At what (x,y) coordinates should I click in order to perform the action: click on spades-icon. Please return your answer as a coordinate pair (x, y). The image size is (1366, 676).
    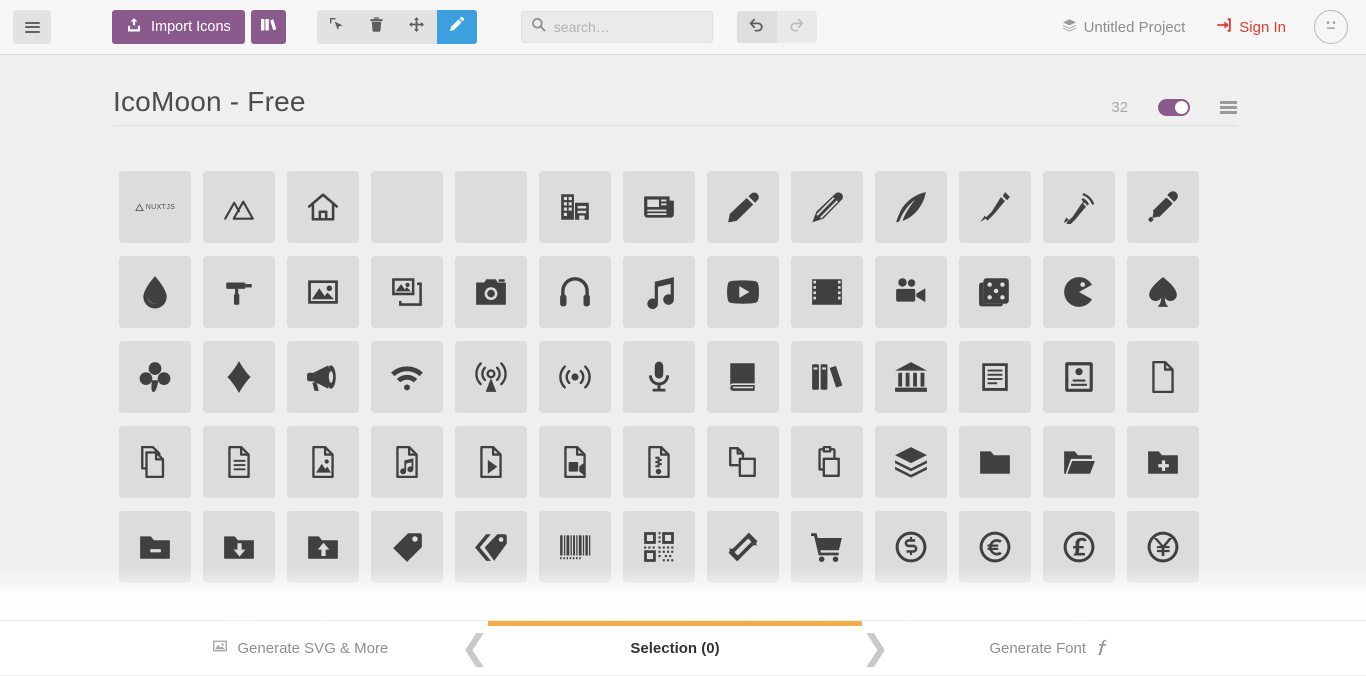
    Looking at the image, I should click on (1163, 292).